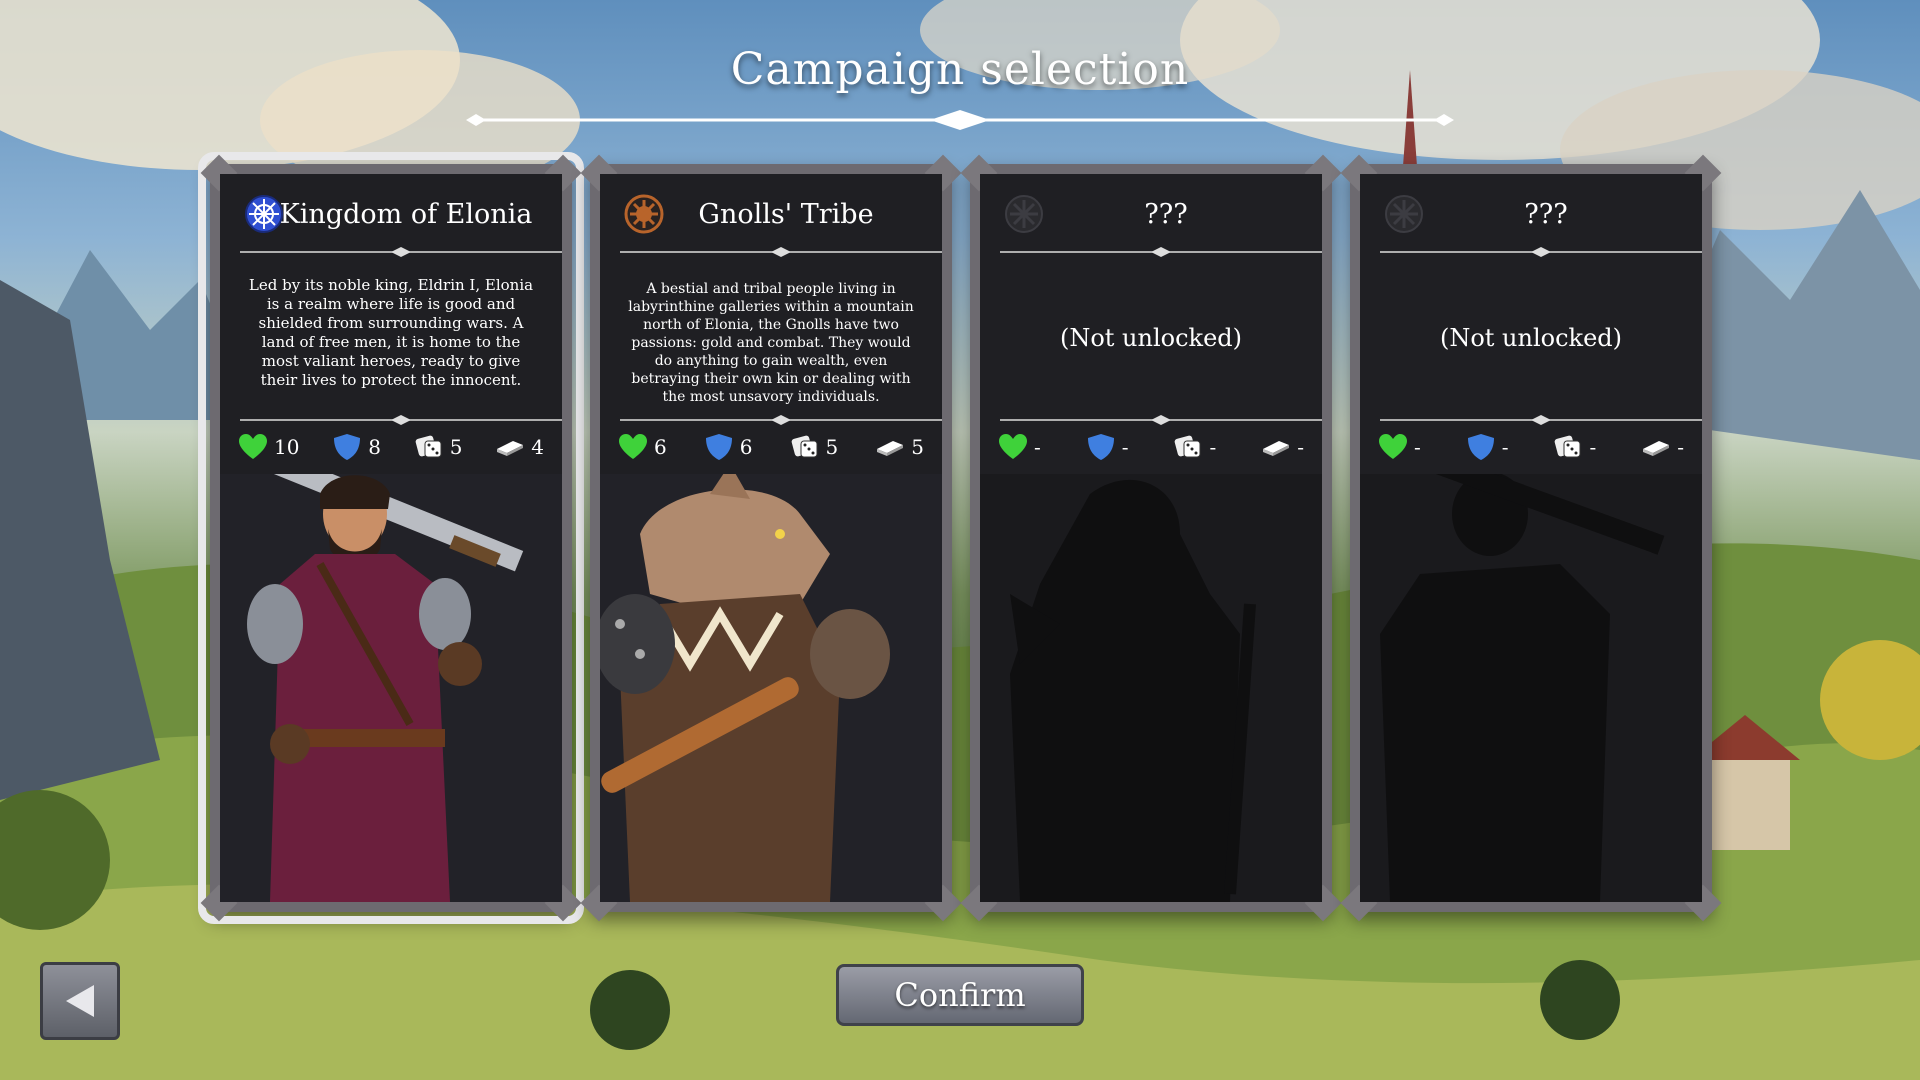  I want to click on stat-cards: 5, so click(899, 447).